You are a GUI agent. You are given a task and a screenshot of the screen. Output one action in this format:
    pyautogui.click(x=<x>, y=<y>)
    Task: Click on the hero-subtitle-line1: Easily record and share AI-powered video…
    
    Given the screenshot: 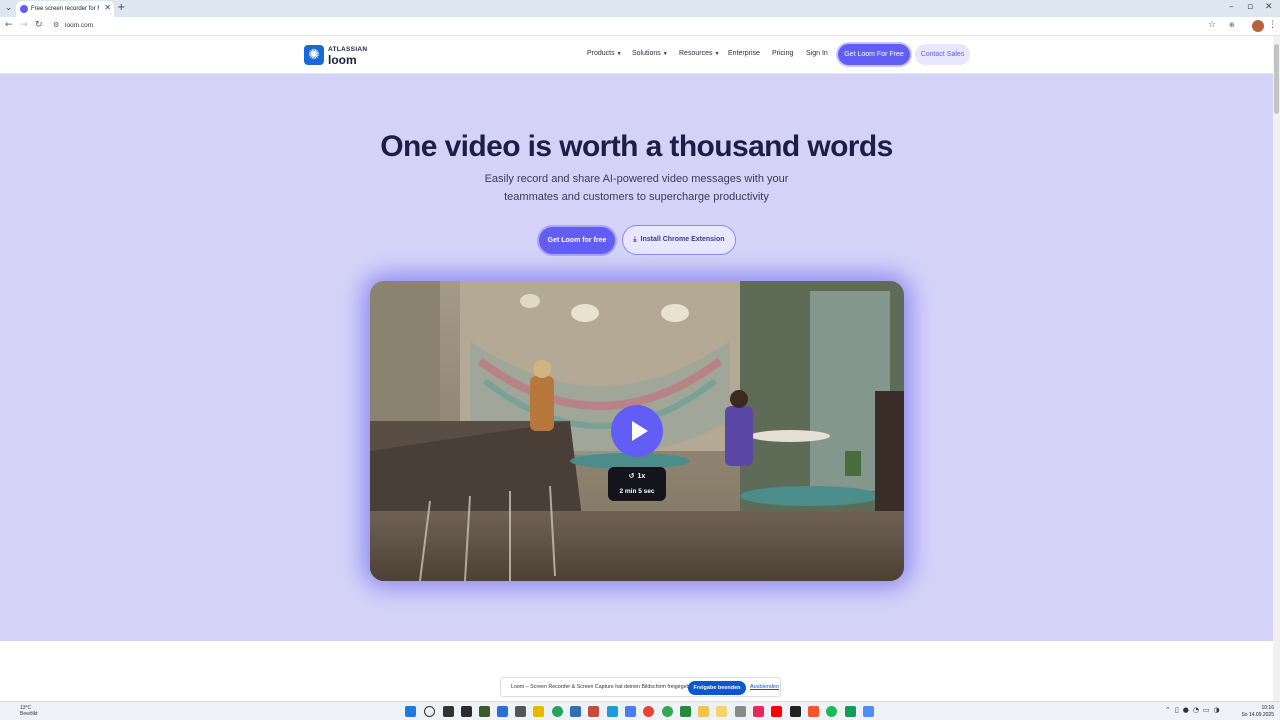 What is the action you would take?
    pyautogui.click(x=636, y=179)
    